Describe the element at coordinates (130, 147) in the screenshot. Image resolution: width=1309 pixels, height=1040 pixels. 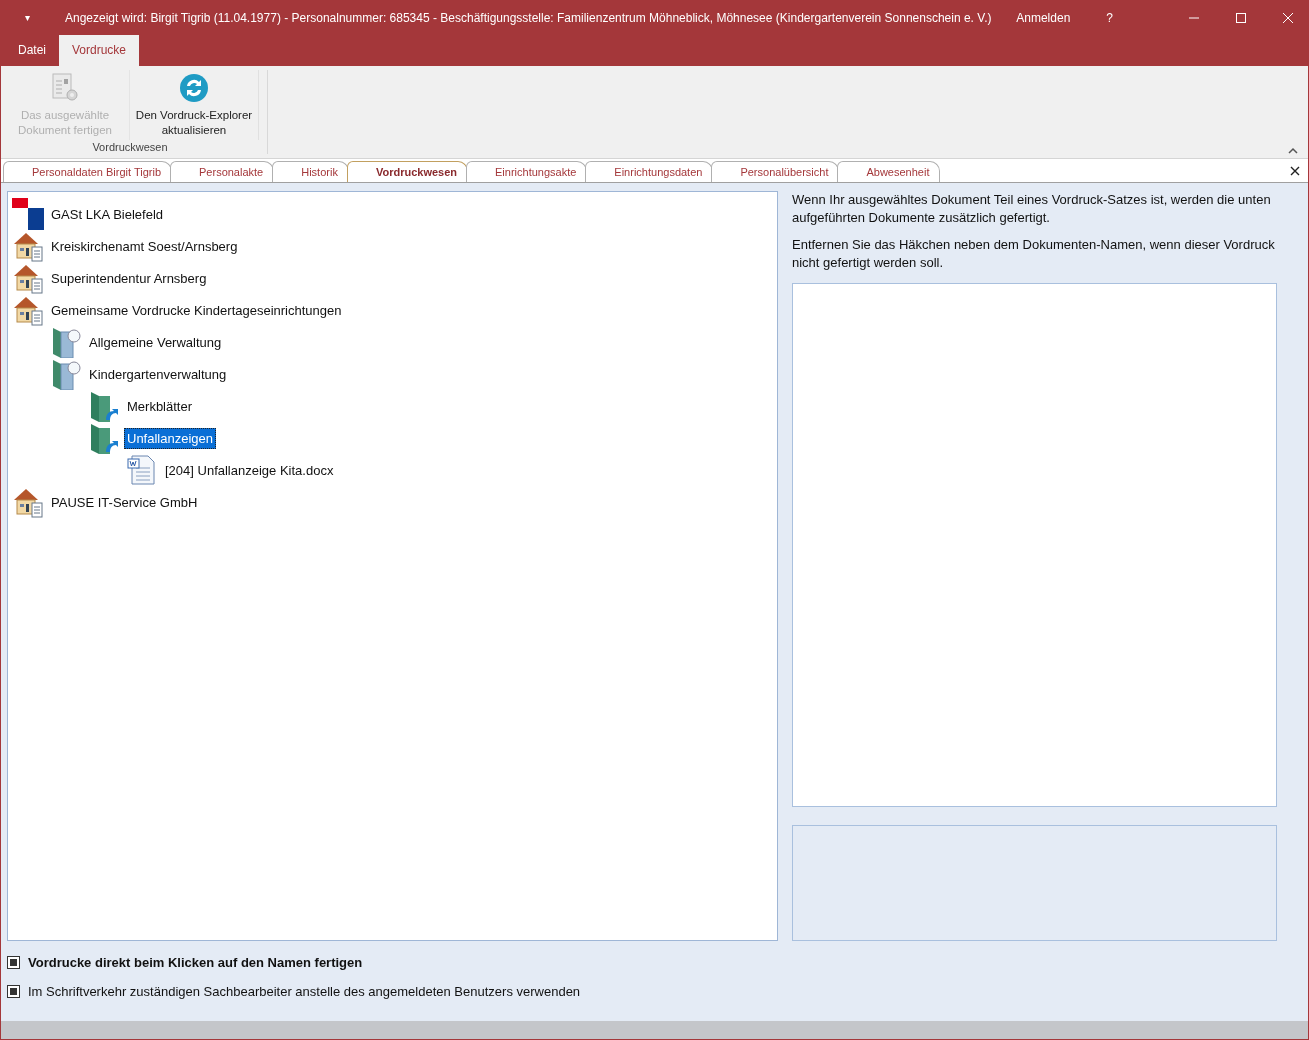
I see `group-label: Vordruckwesen` at that location.